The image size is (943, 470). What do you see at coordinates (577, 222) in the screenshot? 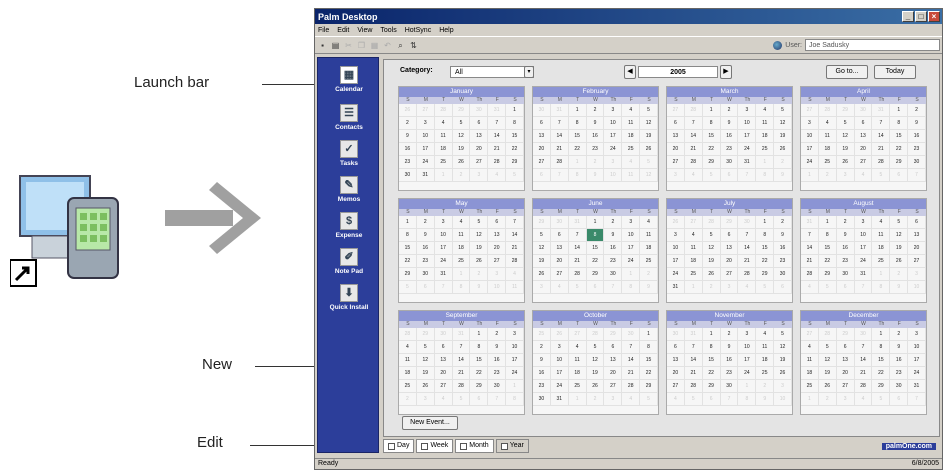
I see `day-cell: 31` at bounding box center [577, 222].